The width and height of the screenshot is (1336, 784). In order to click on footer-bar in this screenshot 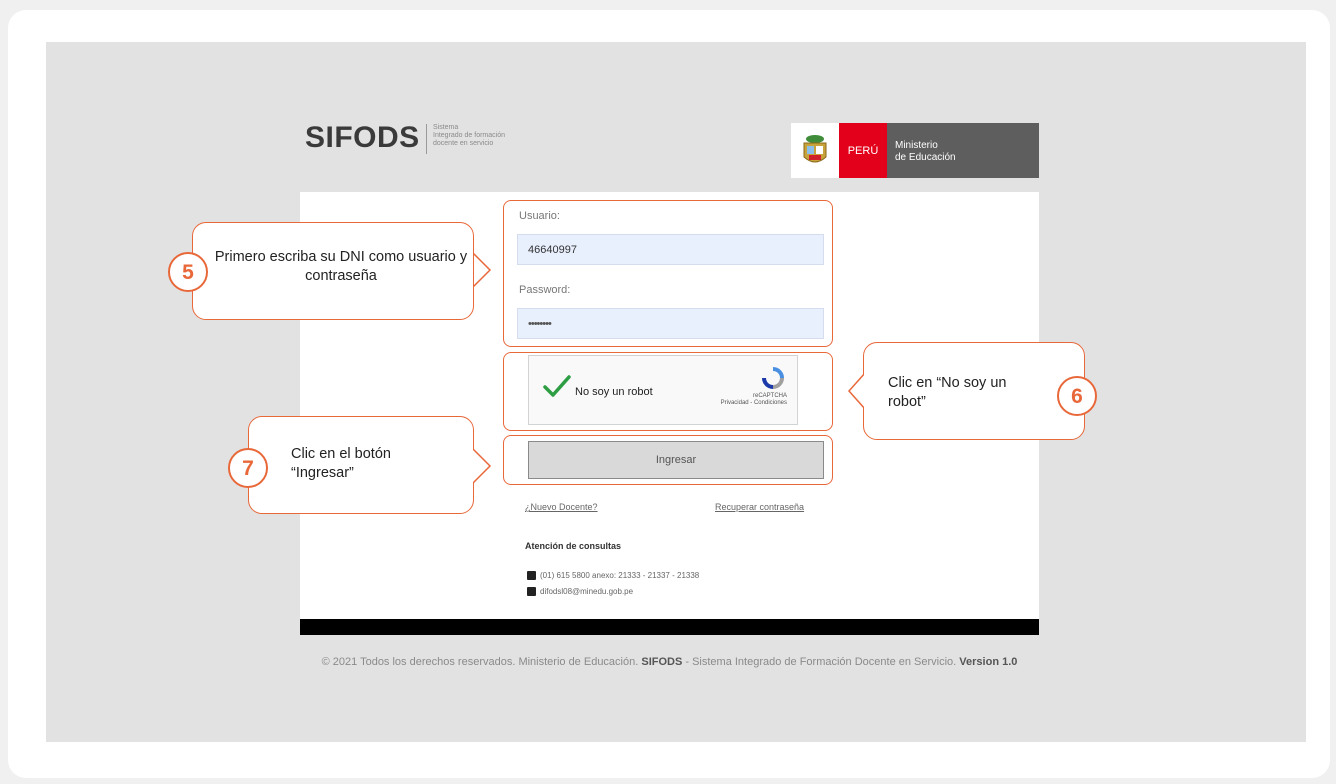, I will do `click(669, 627)`.